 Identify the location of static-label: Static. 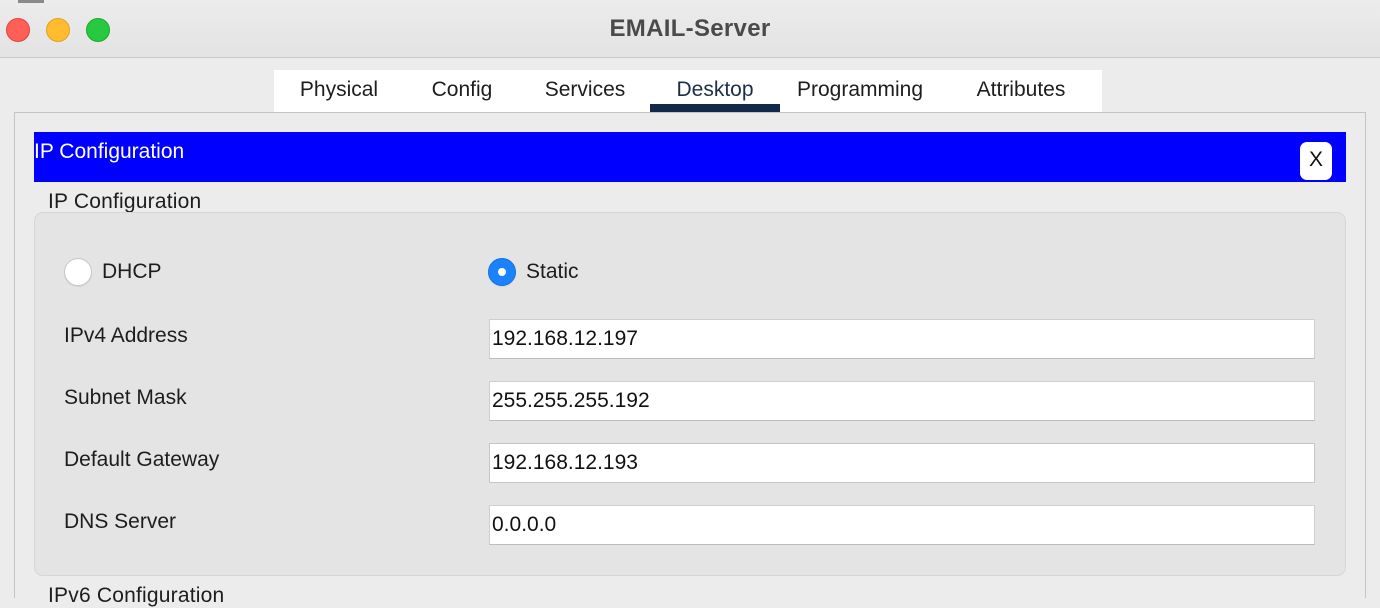
(552, 271).